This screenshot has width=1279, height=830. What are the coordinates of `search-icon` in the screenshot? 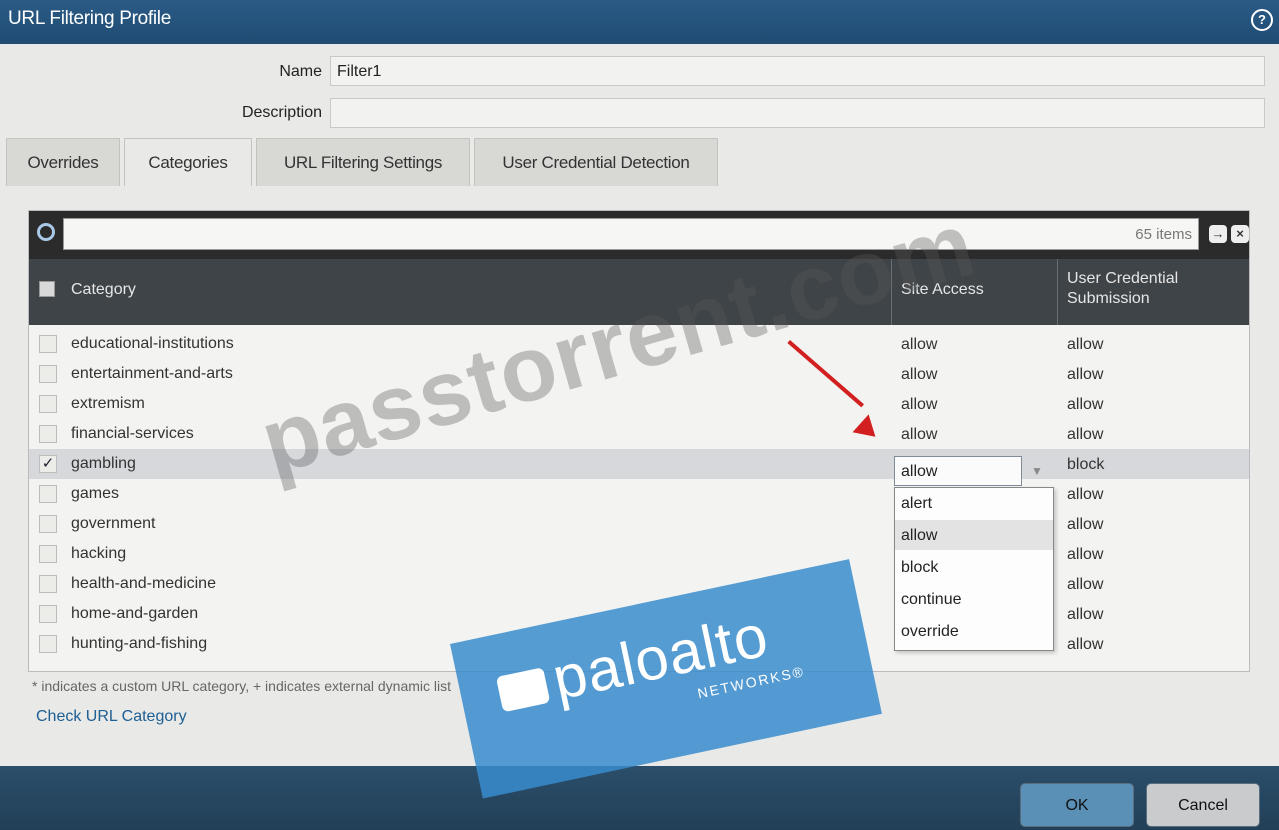 It's located at (46, 232).